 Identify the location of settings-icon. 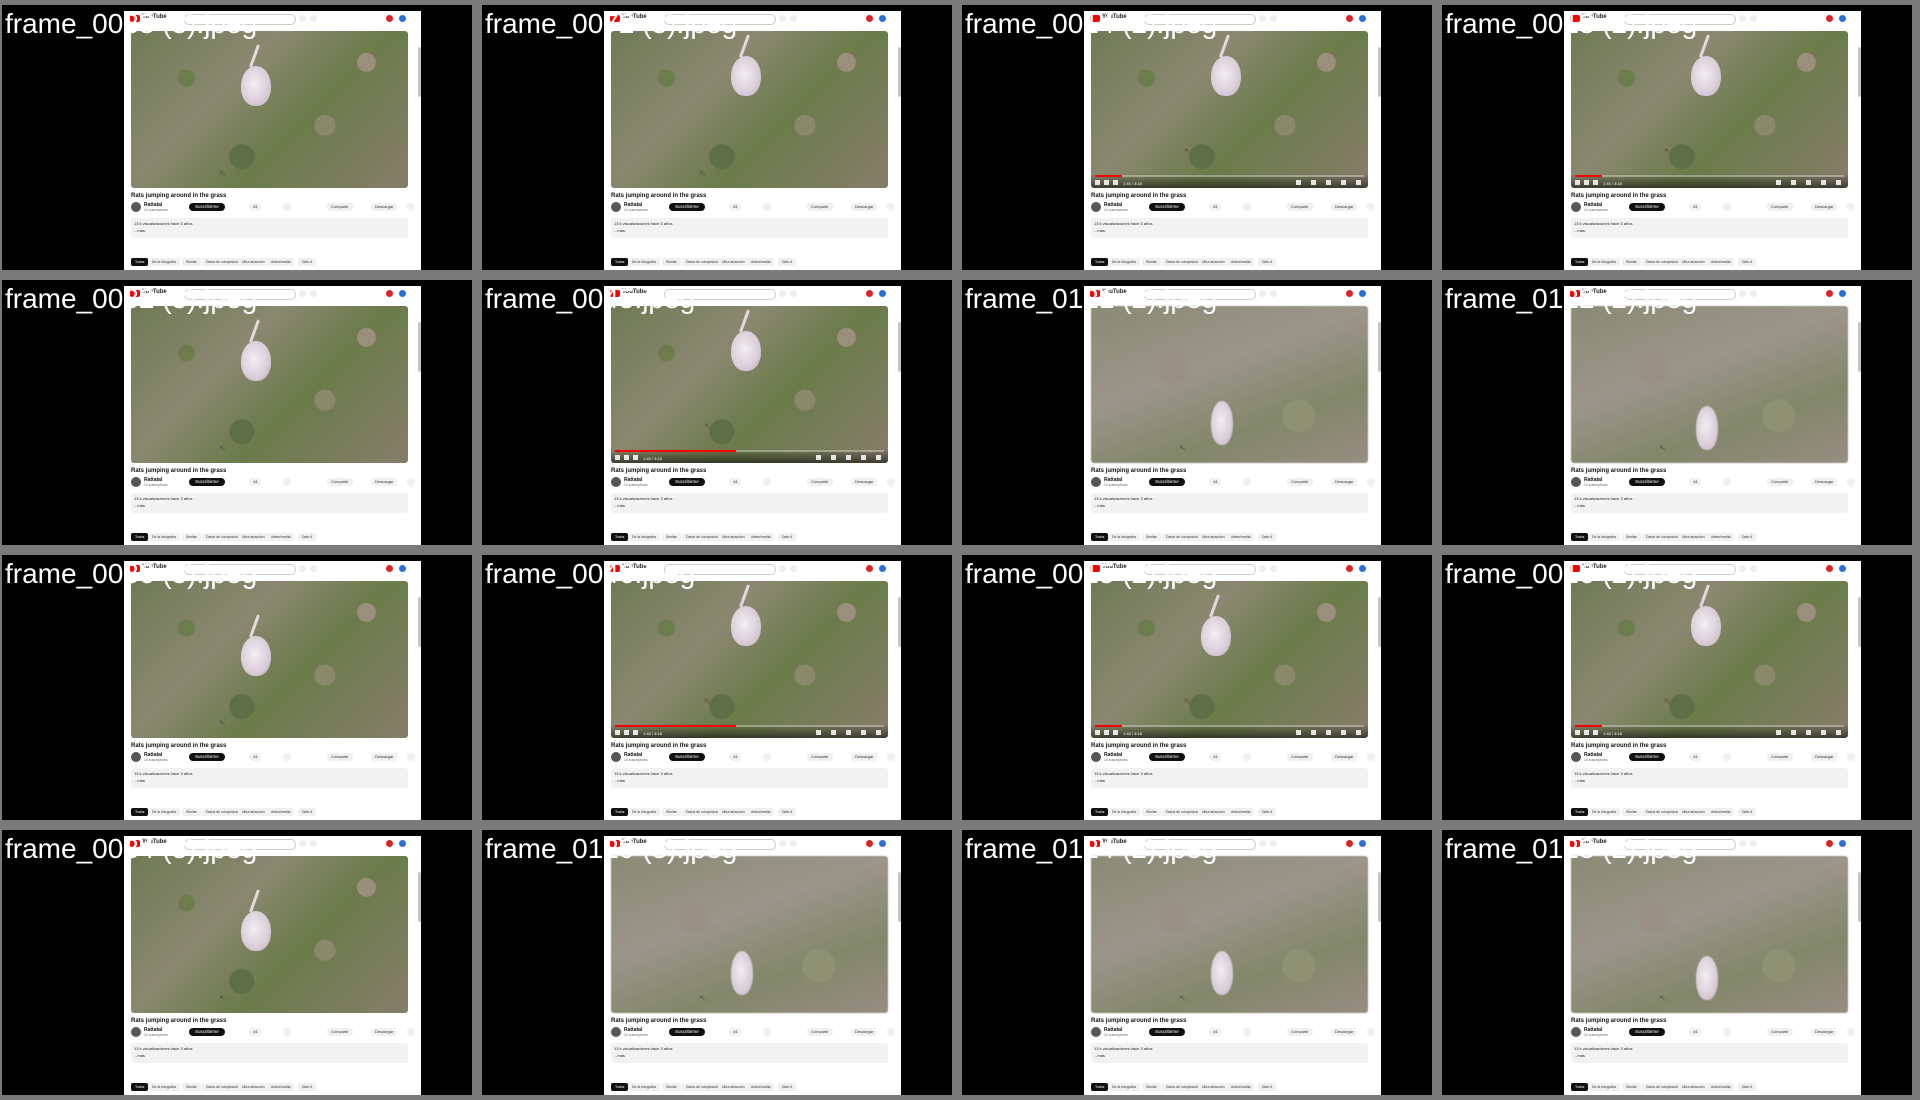
(1778, 732).